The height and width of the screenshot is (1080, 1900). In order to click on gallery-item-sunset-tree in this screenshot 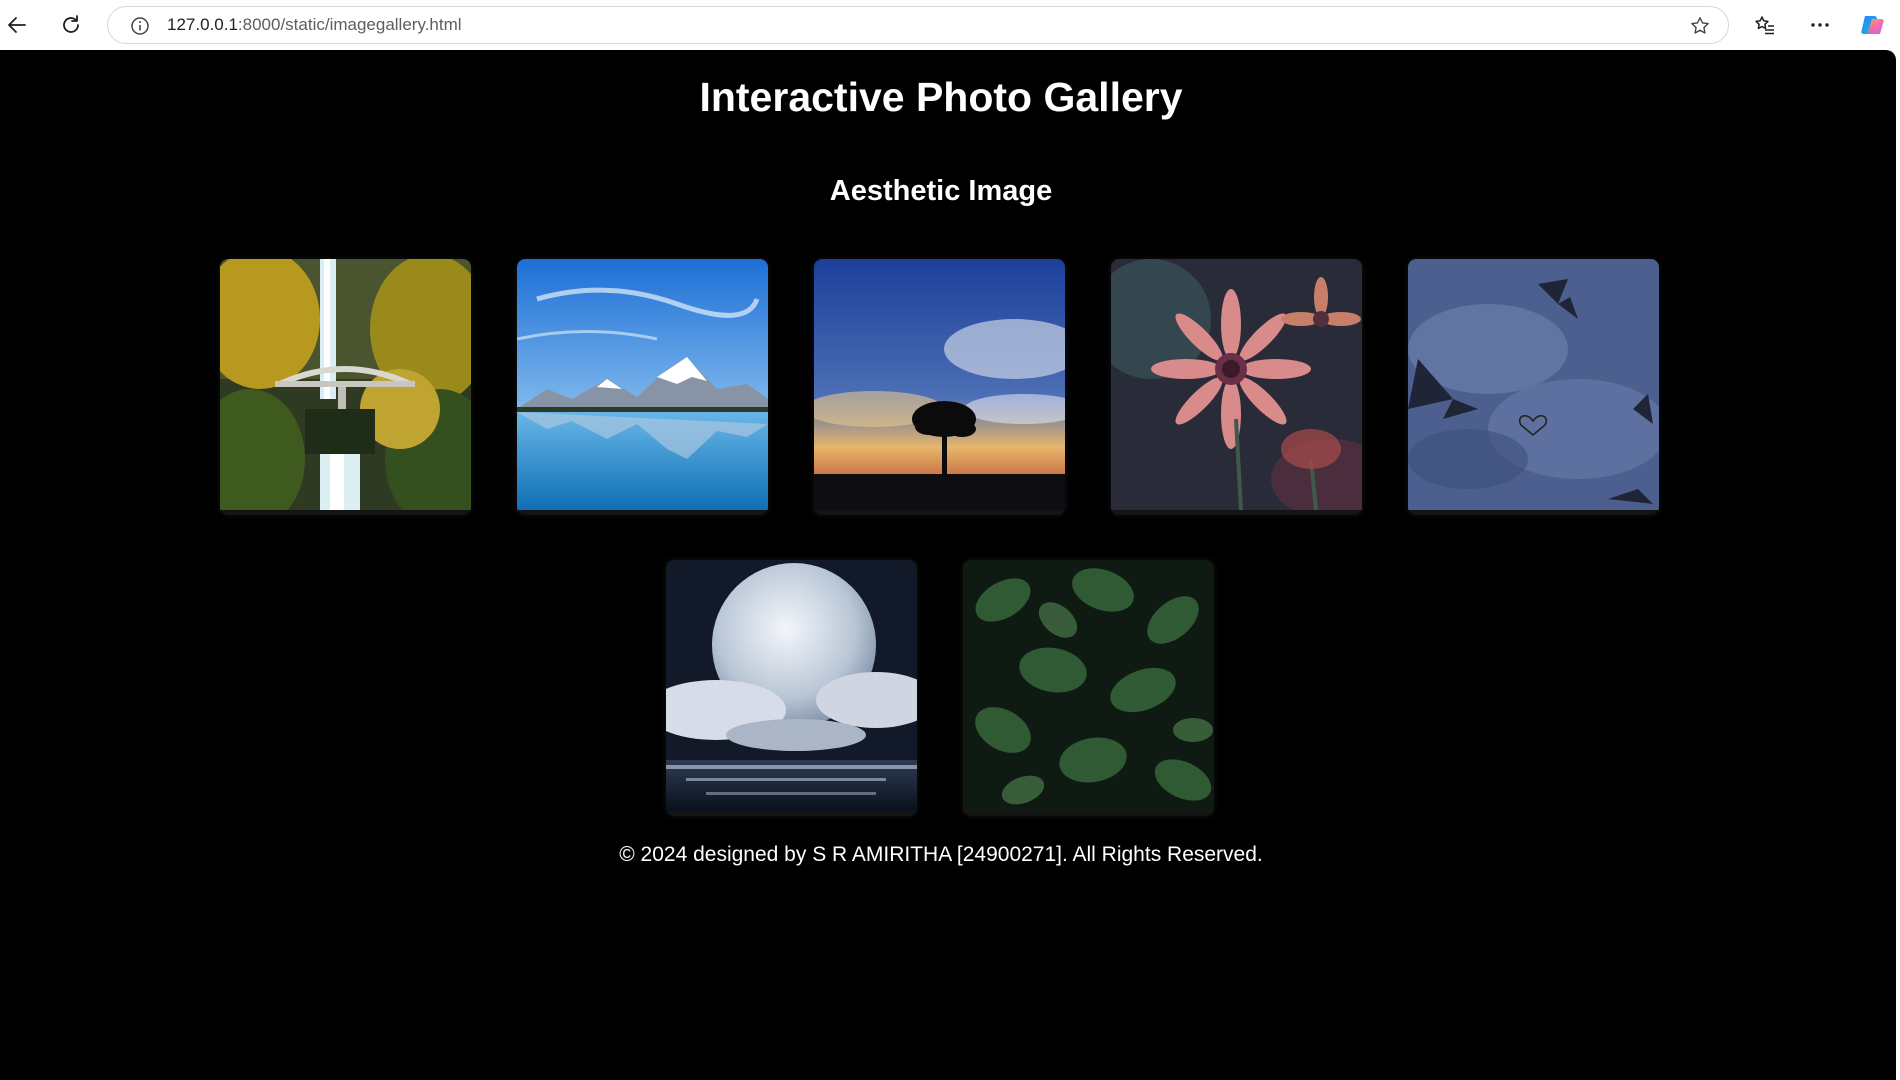, I will do `click(939, 387)`.